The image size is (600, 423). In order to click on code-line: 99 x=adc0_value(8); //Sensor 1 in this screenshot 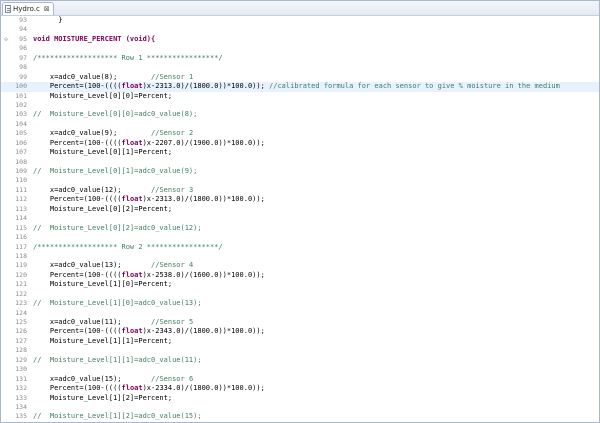, I will do `click(300, 77)`.